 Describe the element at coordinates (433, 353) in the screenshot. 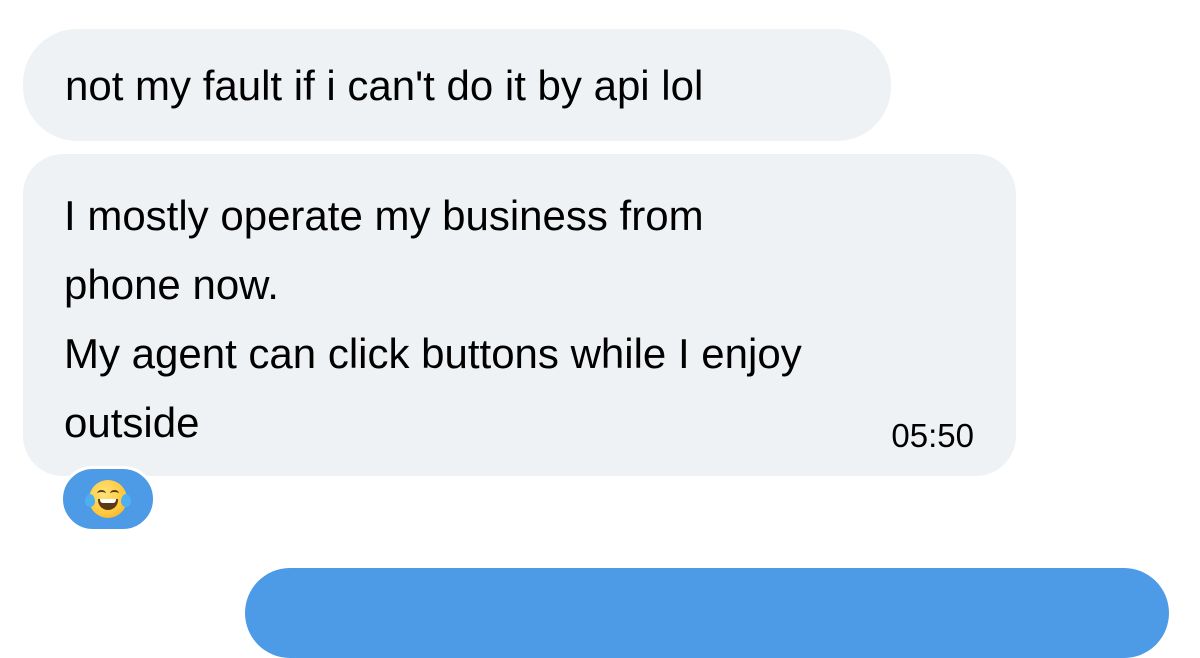

I see `message-line: My agent can click buttons while I enjoy` at that location.